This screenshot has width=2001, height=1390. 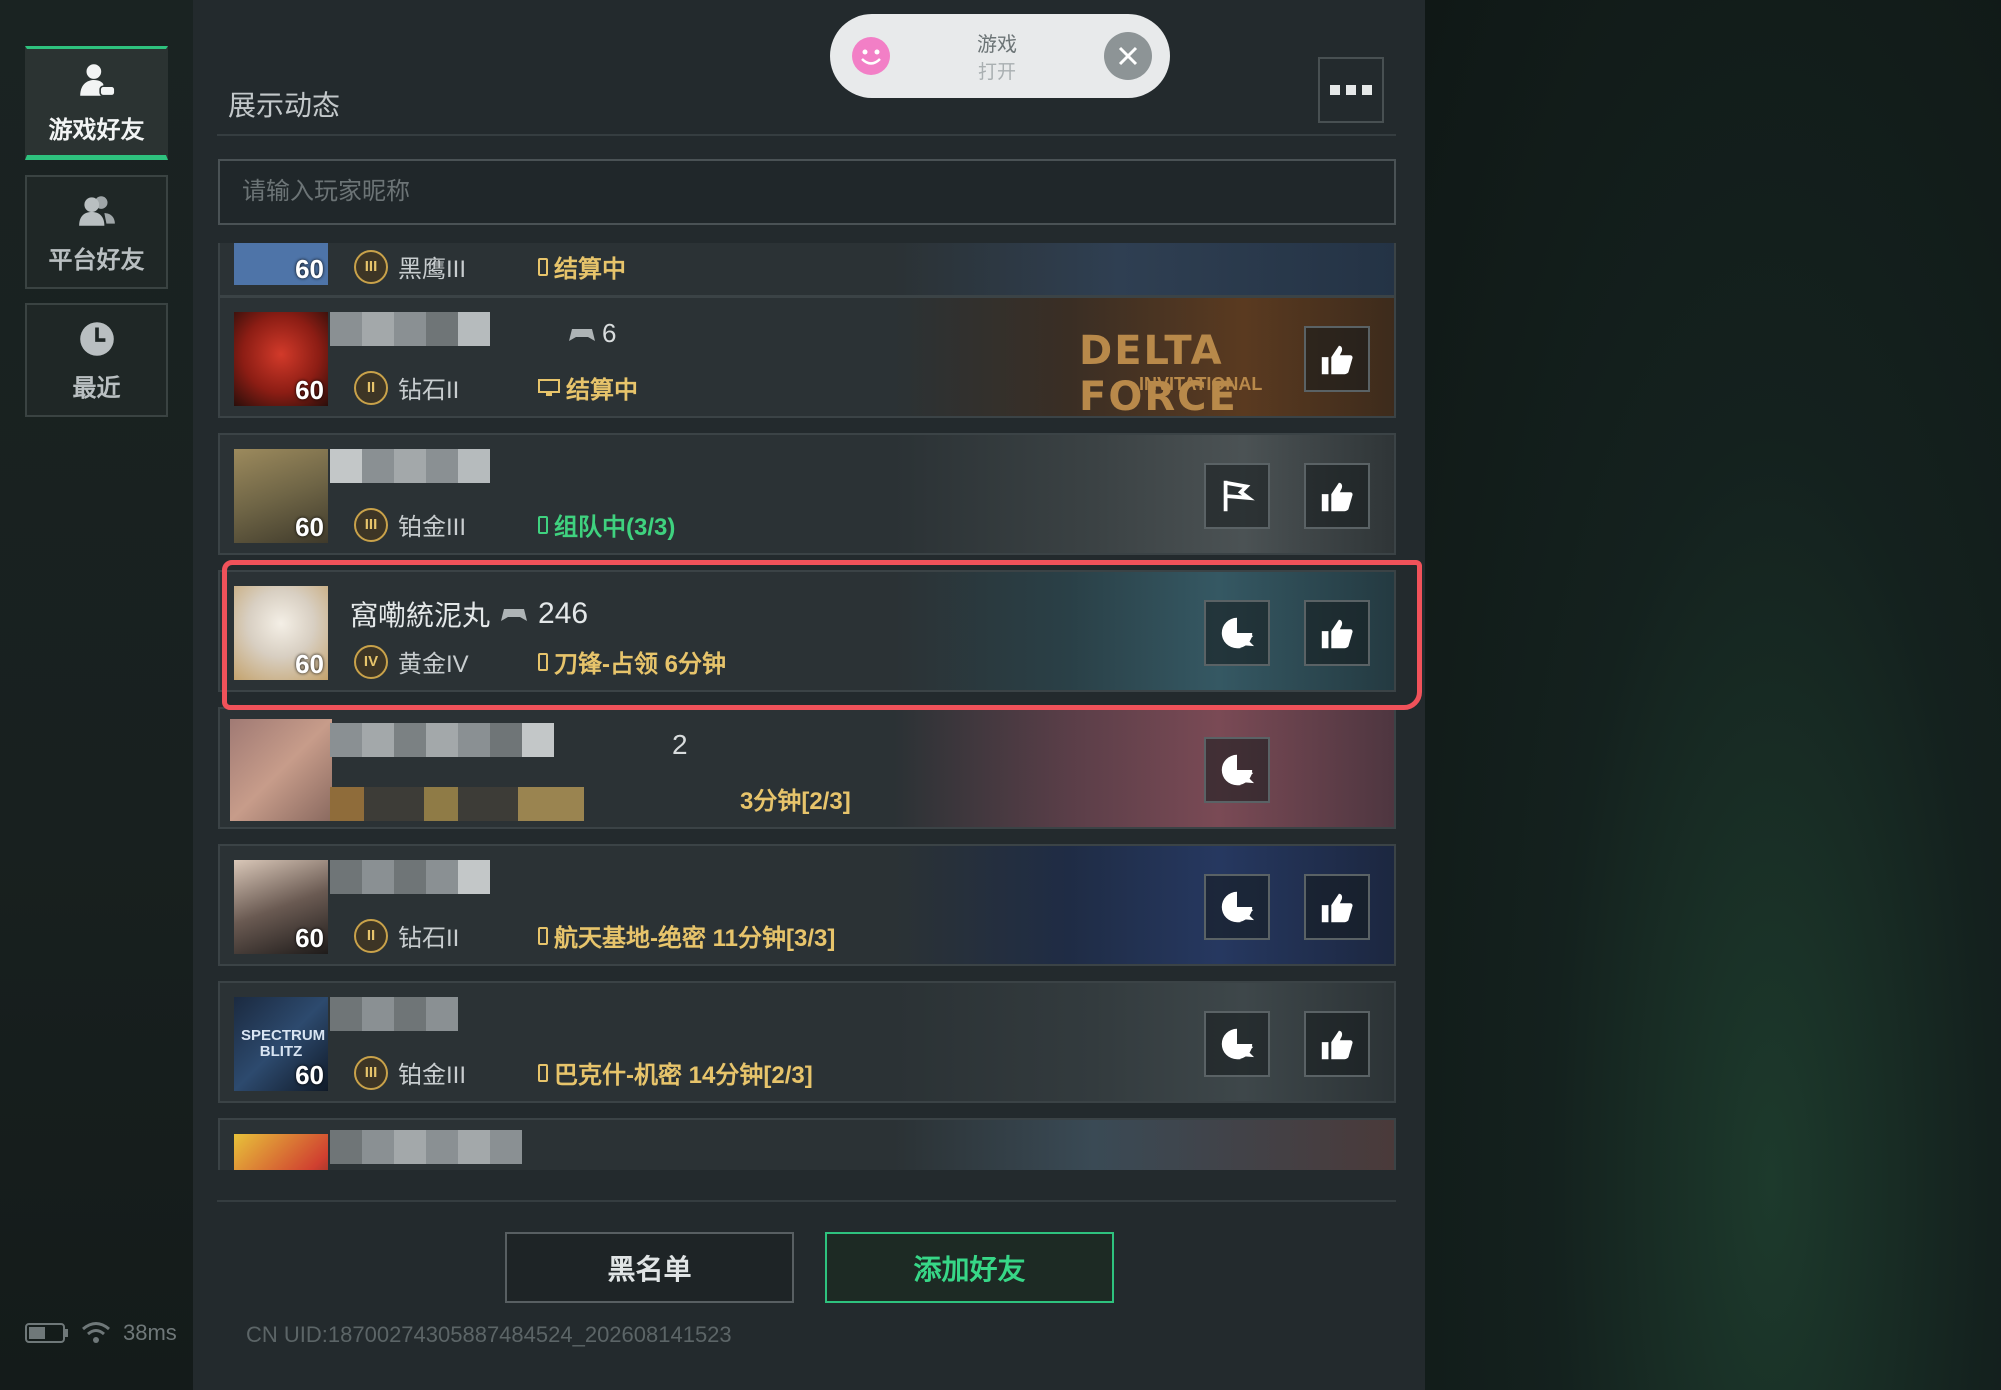 I want to click on search-field, so click(x=807, y=192).